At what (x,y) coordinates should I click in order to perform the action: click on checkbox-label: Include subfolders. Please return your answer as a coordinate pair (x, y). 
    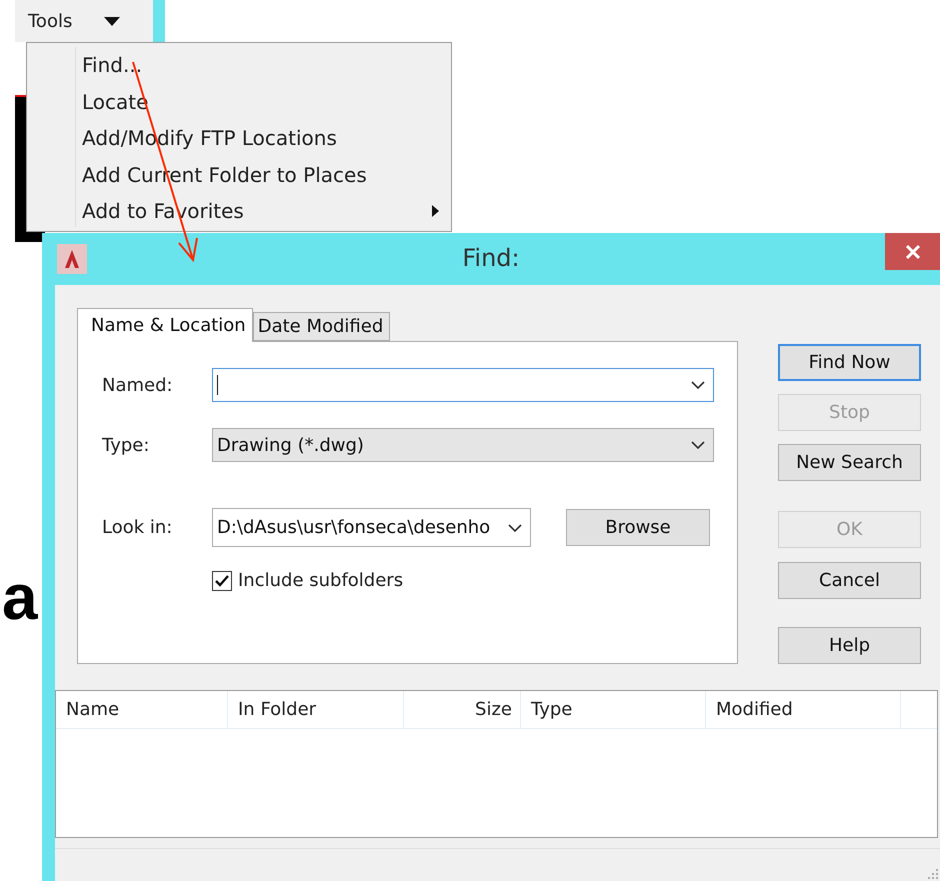
    Looking at the image, I should click on (321, 580).